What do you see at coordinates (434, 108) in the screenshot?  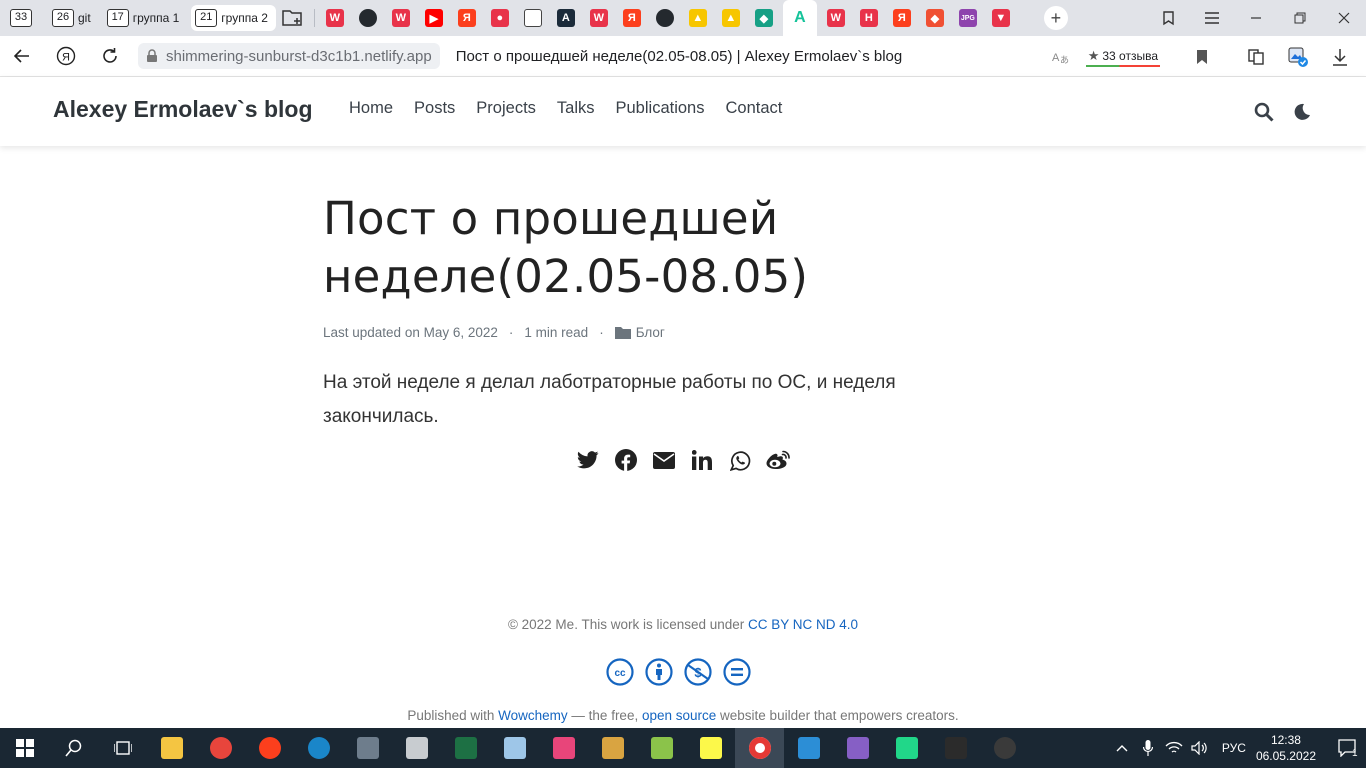 I see `nav-posts: Posts` at bounding box center [434, 108].